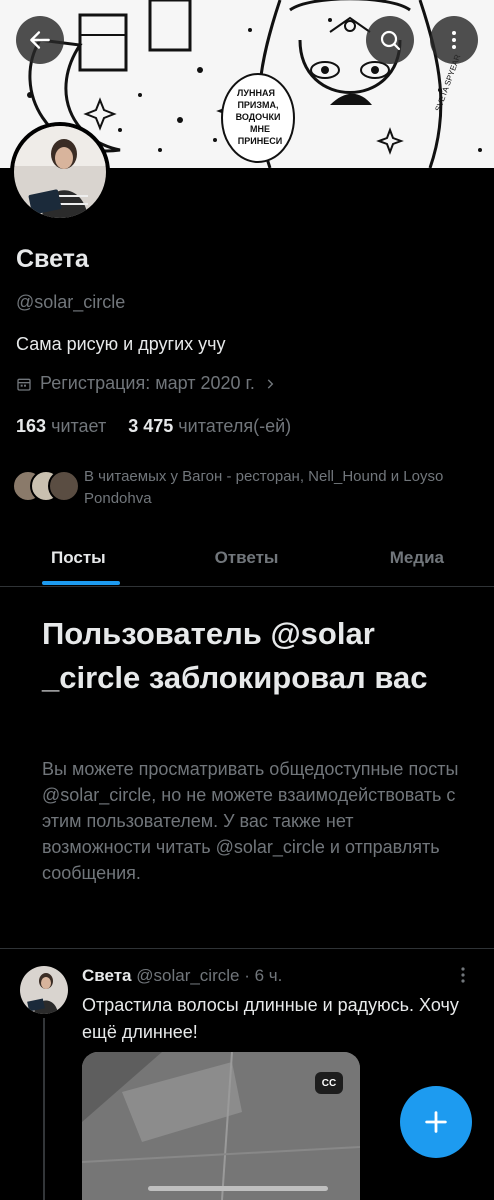 The image size is (494, 1200). What do you see at coordinates (44, 990) in the screenshot?
I see `post-author-avatar` at bounding box center [44, 990].